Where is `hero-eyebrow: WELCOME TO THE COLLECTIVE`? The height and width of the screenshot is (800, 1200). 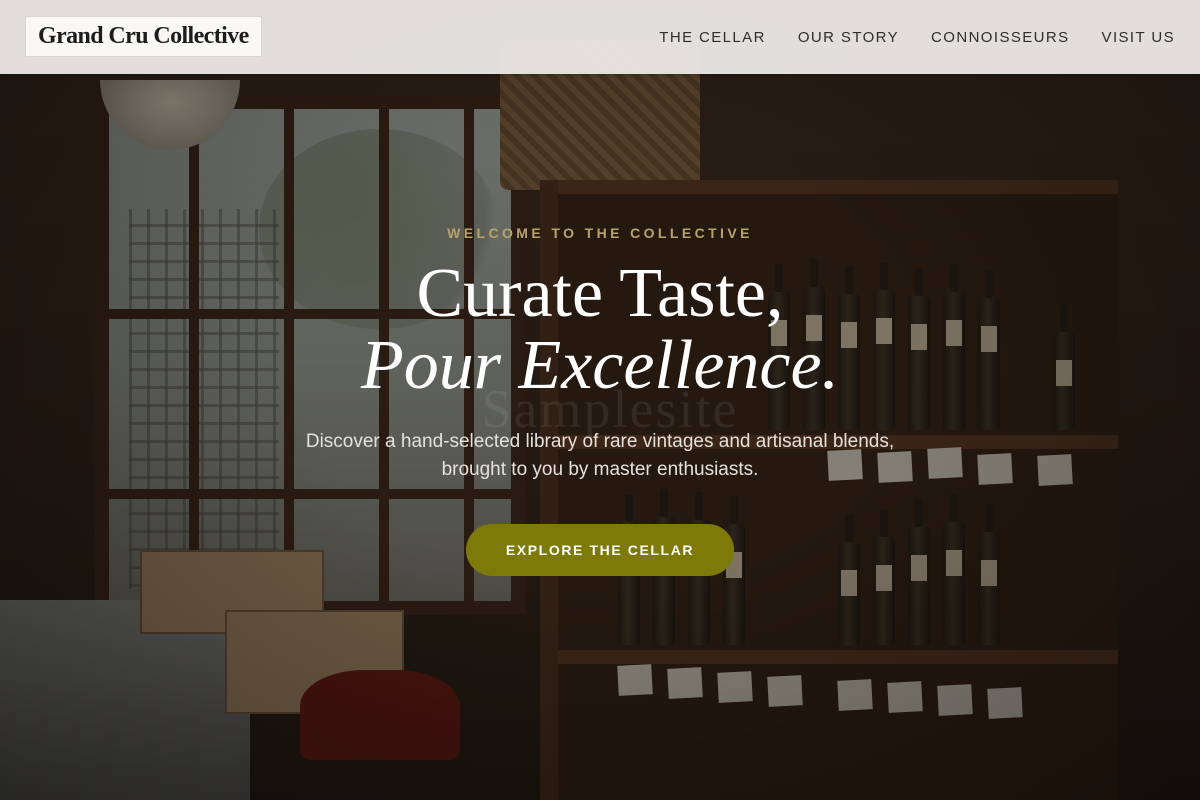
hero-eyebrow: WELCOME TO THE COLLECTIVE is located at coordinates (600, 233).